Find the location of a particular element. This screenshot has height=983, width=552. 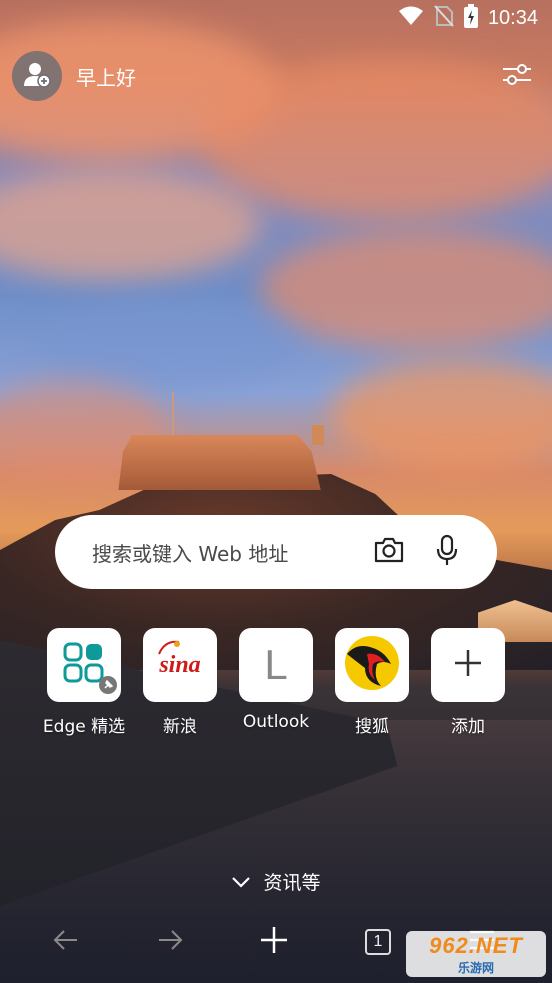

search-bar: 搜索或键入 Web 地址 is located at coordinates (276, 552).